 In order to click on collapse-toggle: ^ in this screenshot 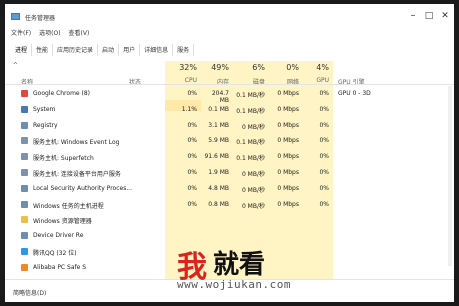, I will do `click(15, 65)`.